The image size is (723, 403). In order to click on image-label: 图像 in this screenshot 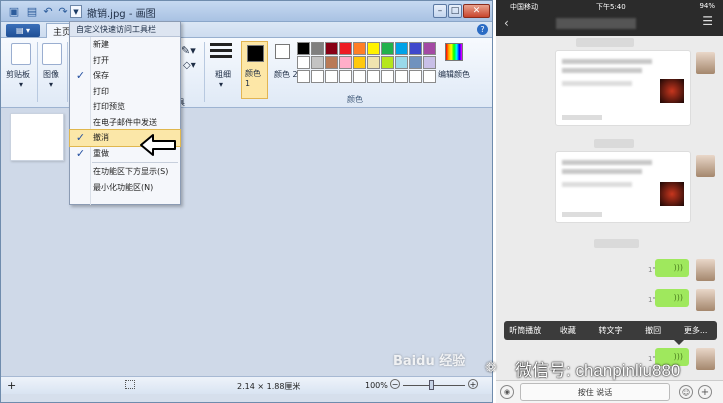, I will do `click(51, 74)`.